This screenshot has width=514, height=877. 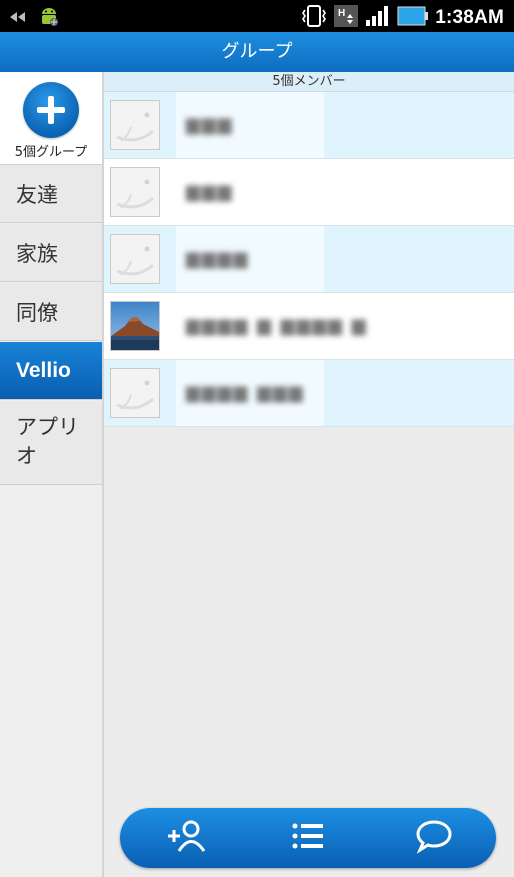 I want to click on status-left, so click(x=34, y=18).